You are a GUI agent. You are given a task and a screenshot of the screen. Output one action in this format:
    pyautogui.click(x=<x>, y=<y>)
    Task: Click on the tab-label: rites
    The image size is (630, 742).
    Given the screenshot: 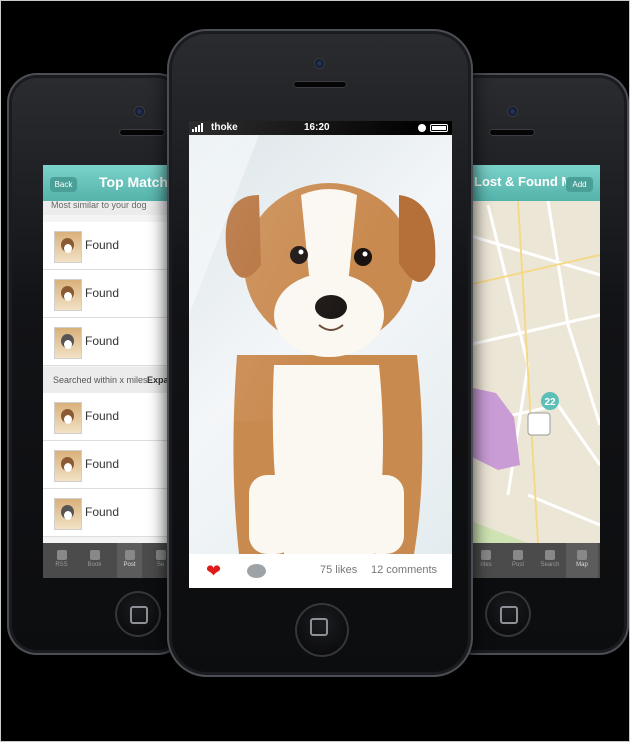 What is the action you would take?
    pyautogui.click(x=486, y=565)
    